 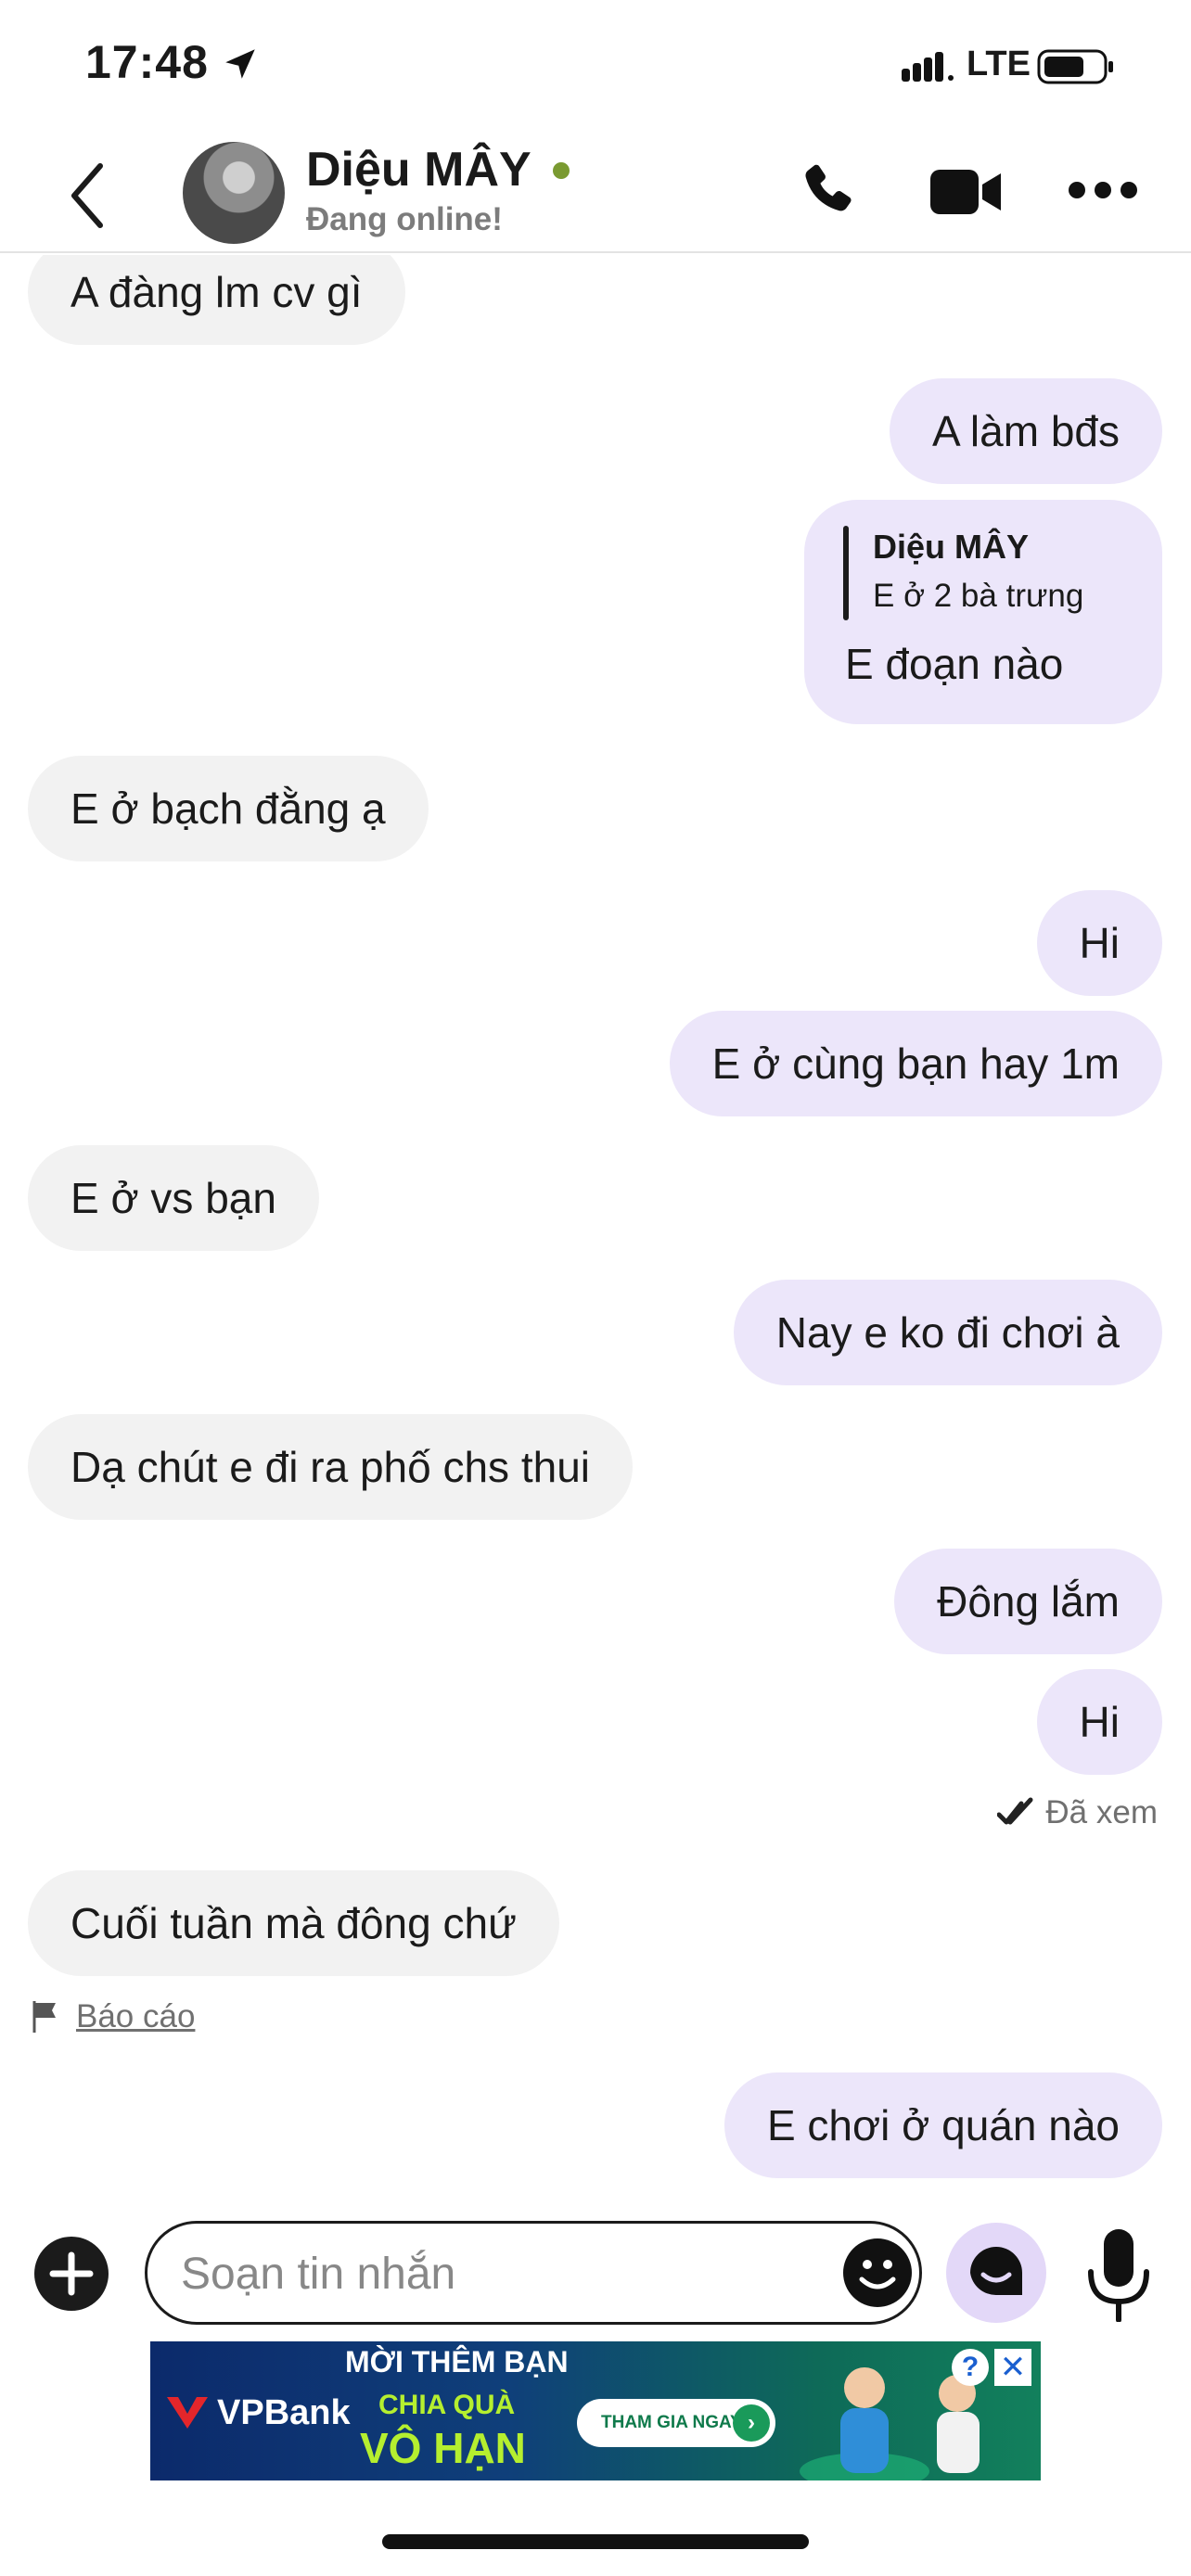 What do you see at coordinates (135, 2017) in the screenshot?
I see `report-label: Báo cáo` at bounding box center [135, 2017].